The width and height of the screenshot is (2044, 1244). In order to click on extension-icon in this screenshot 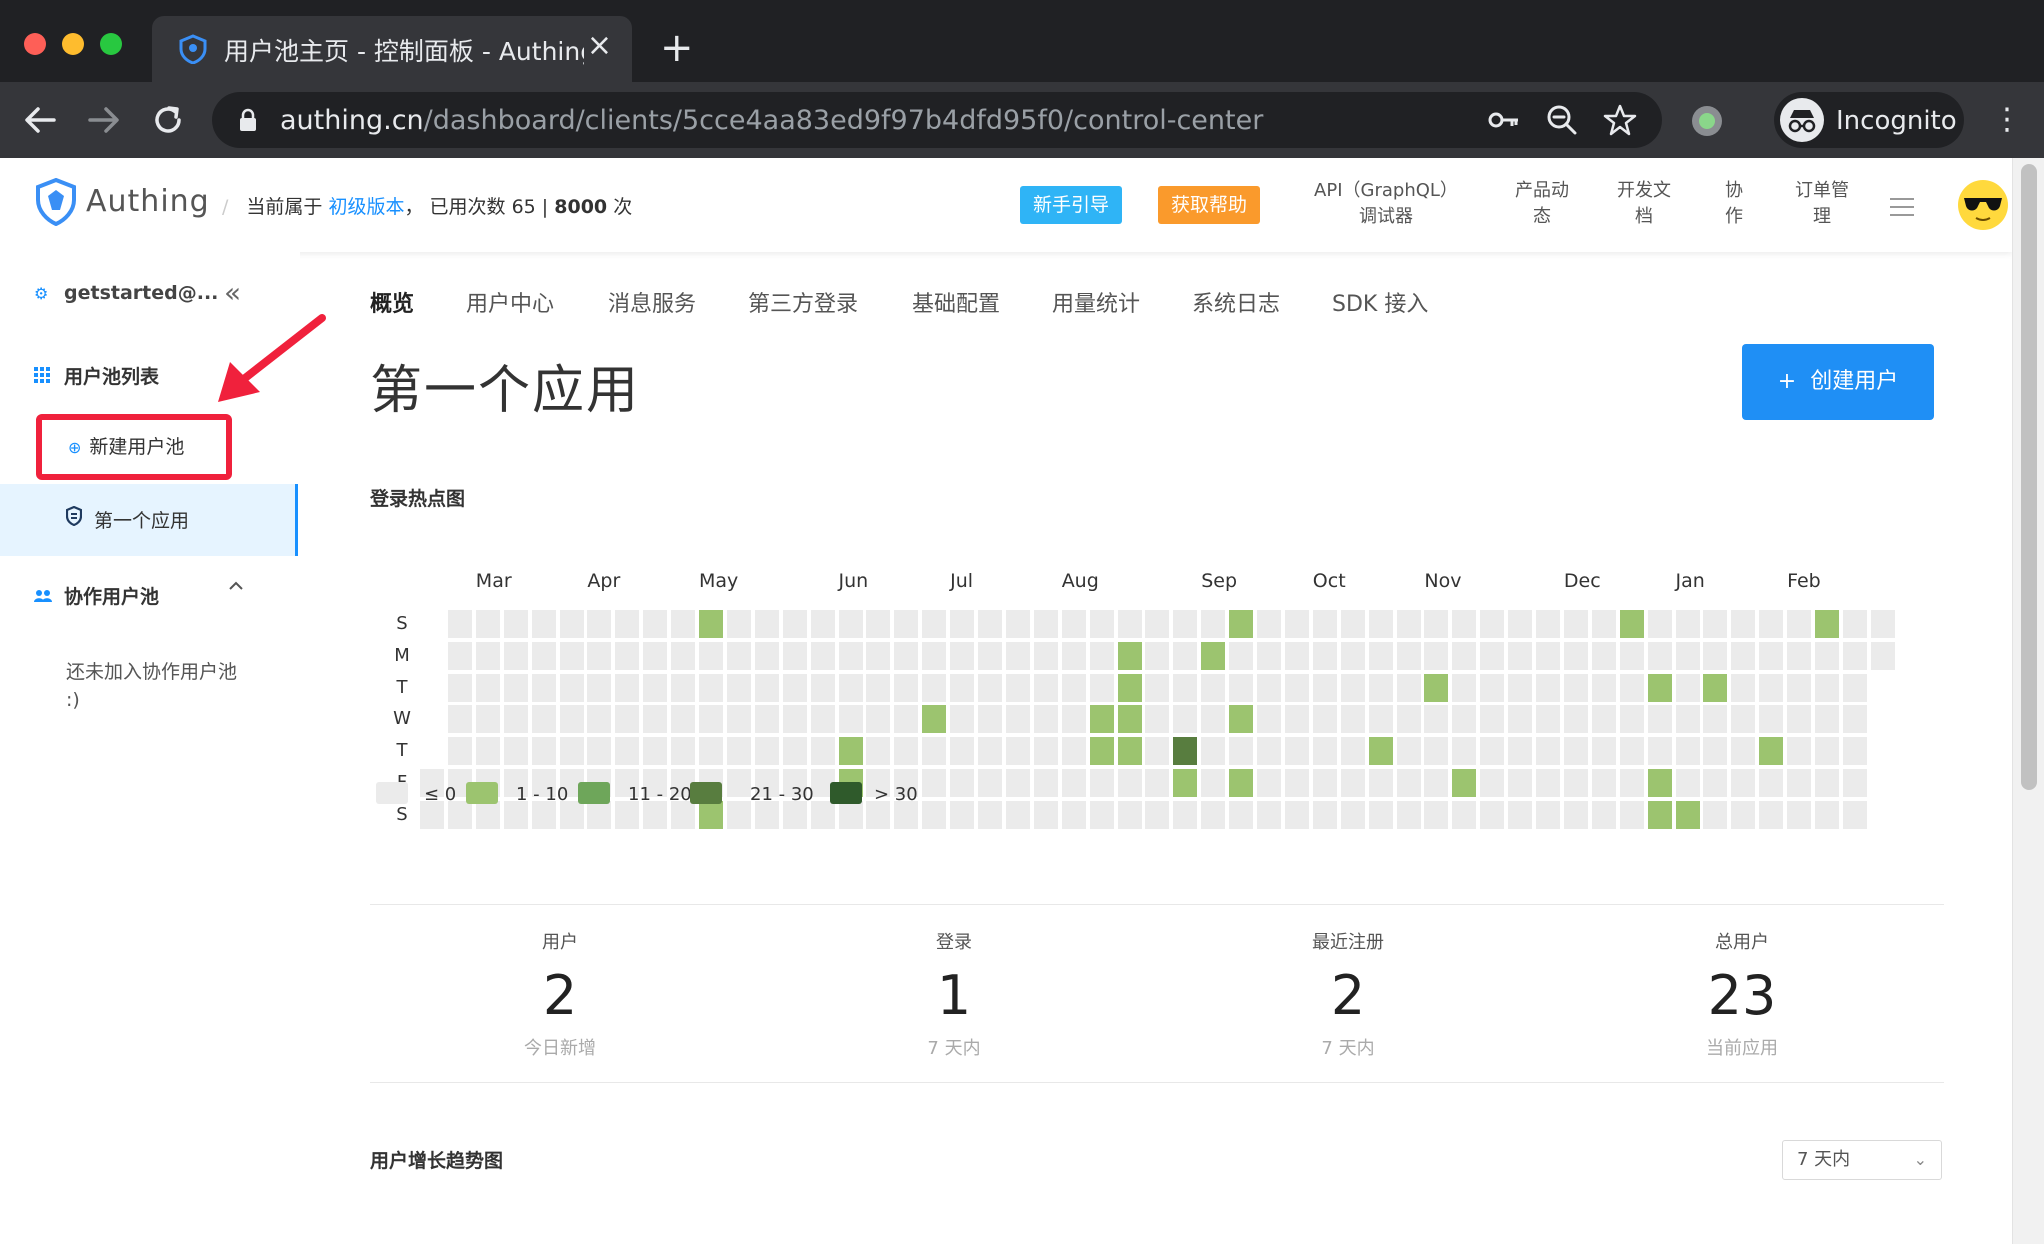, I will do `click(1707, 121)`.